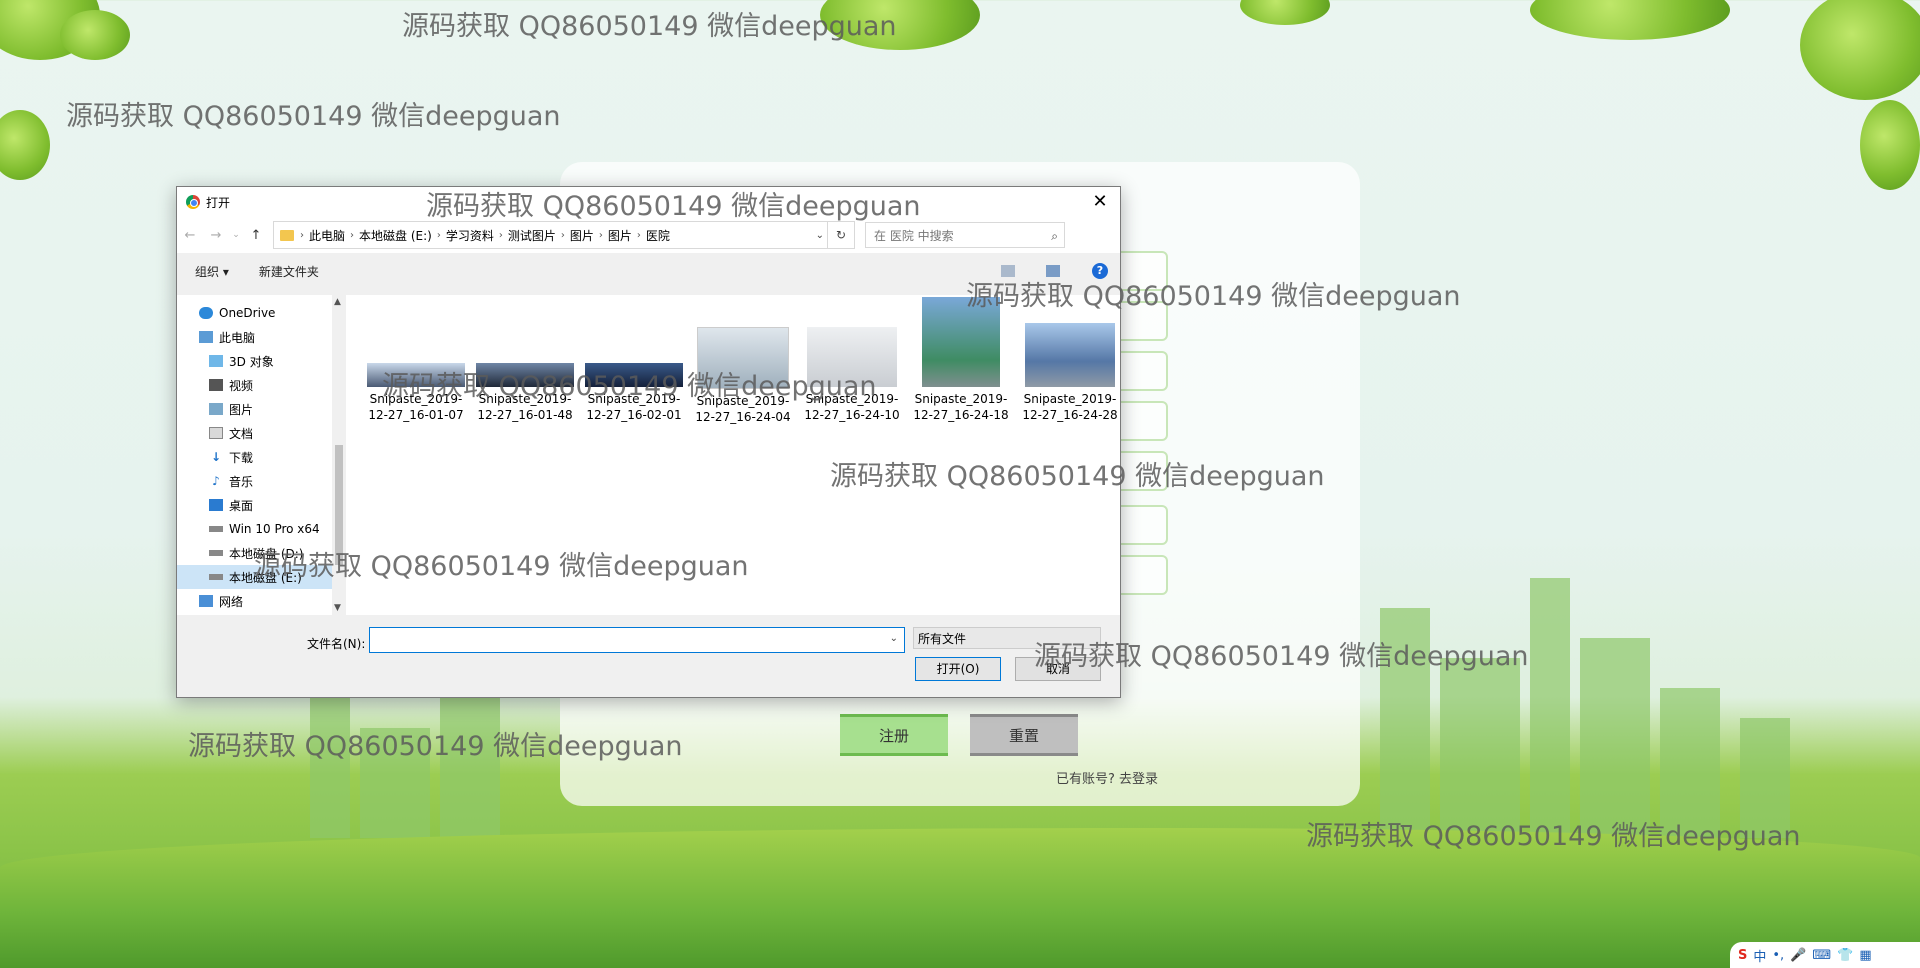 The width and height of the screenshot is (1920, 968). I want to click on organize-button: 组织 ▾, so click(212, 271).